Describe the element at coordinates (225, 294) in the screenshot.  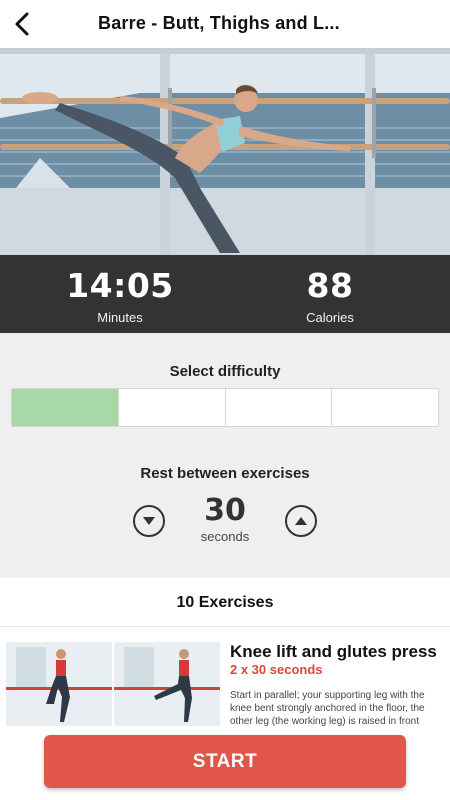
I see `workout-stats-bar: 14:05 Minutes 88 Calories` at that location.